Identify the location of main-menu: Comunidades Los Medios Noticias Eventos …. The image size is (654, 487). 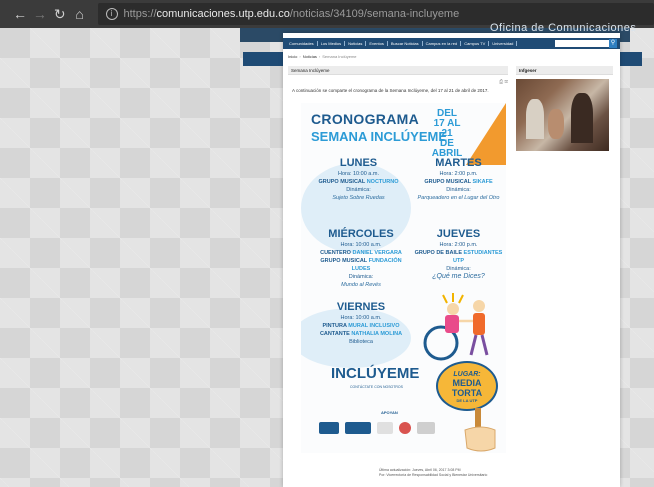
(451, 43).